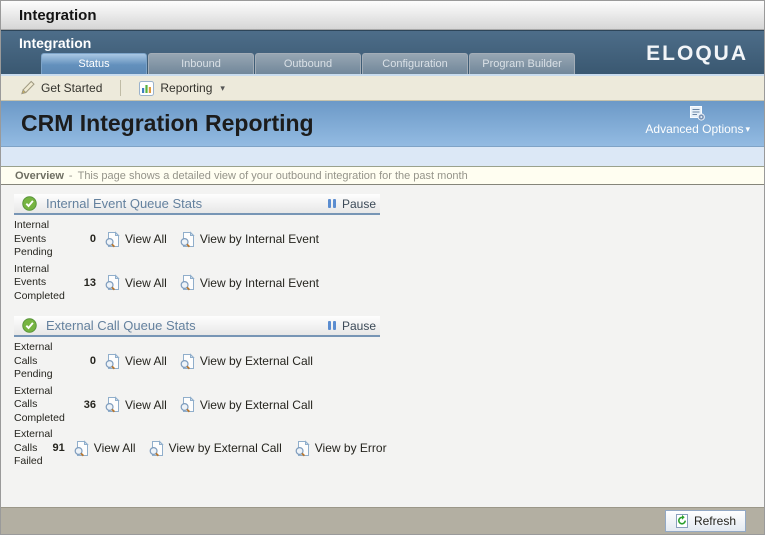  I want to click on section-header: External Call Queue Stats Pause, so click(197, 326).